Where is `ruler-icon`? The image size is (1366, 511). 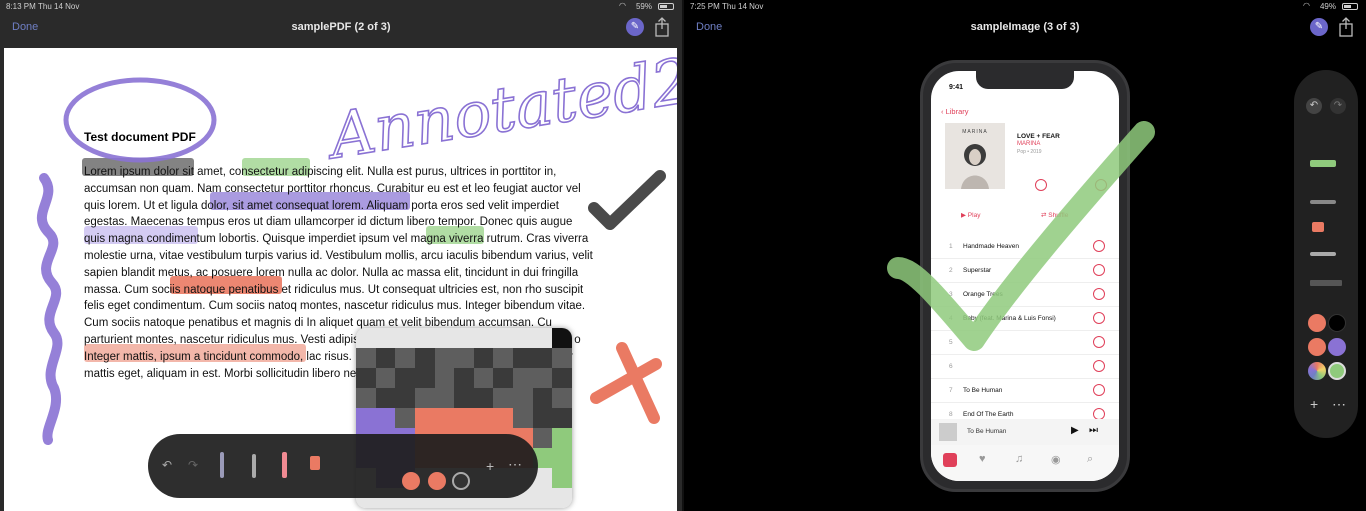
ruler-icon is located at coordinates (1326, 283).